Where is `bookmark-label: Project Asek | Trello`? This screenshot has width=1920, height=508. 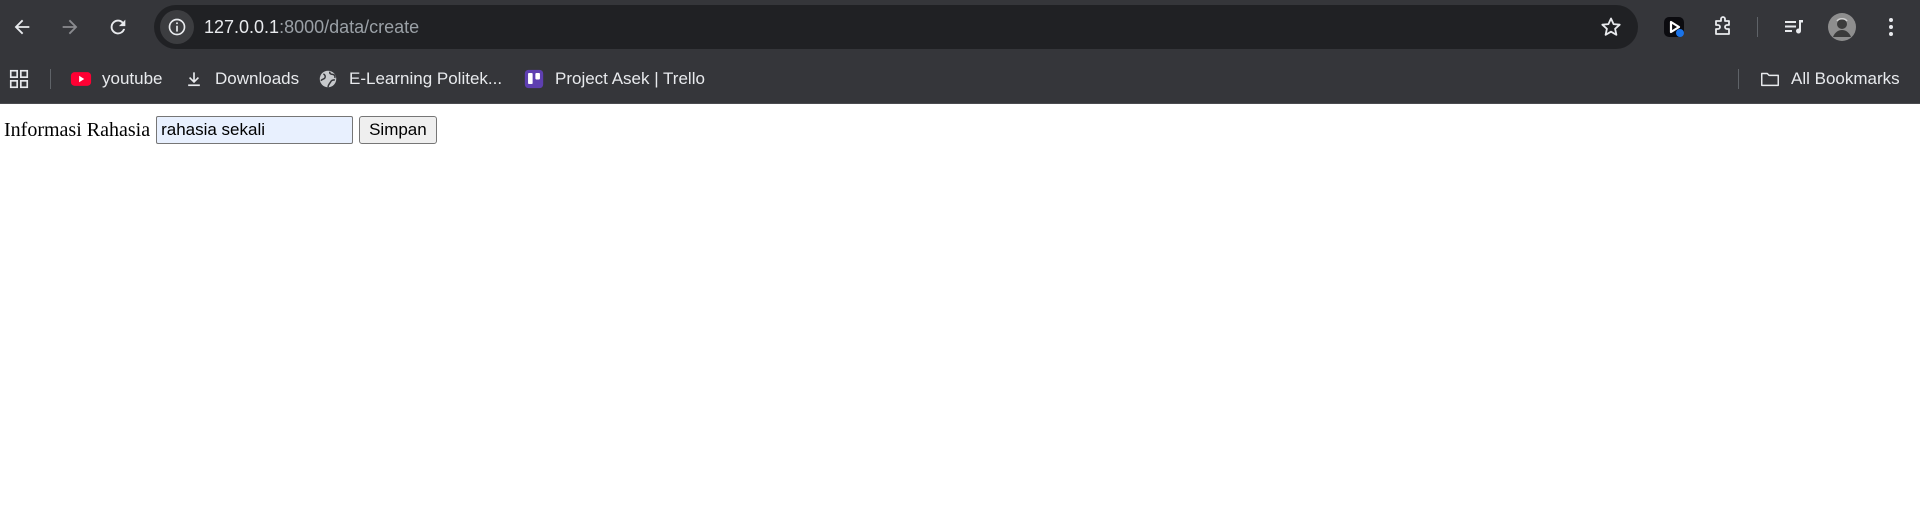
bookmark-label: Project Asek | Trello is located at coordinates (630, 78).